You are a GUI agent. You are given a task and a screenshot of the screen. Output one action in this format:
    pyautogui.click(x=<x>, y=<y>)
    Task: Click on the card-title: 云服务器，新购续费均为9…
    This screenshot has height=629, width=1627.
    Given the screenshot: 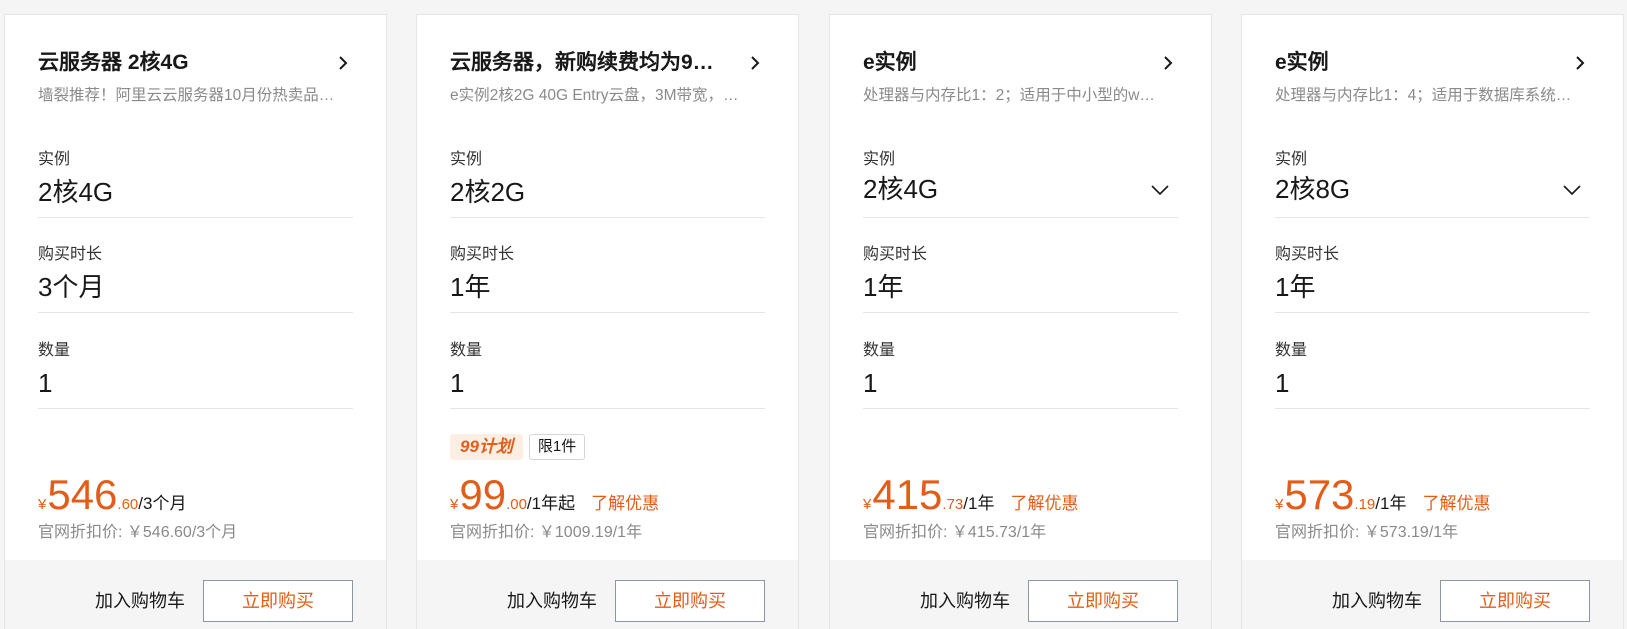 What is the action you would take?
    pyautogui.click(x=582, y=62)
    